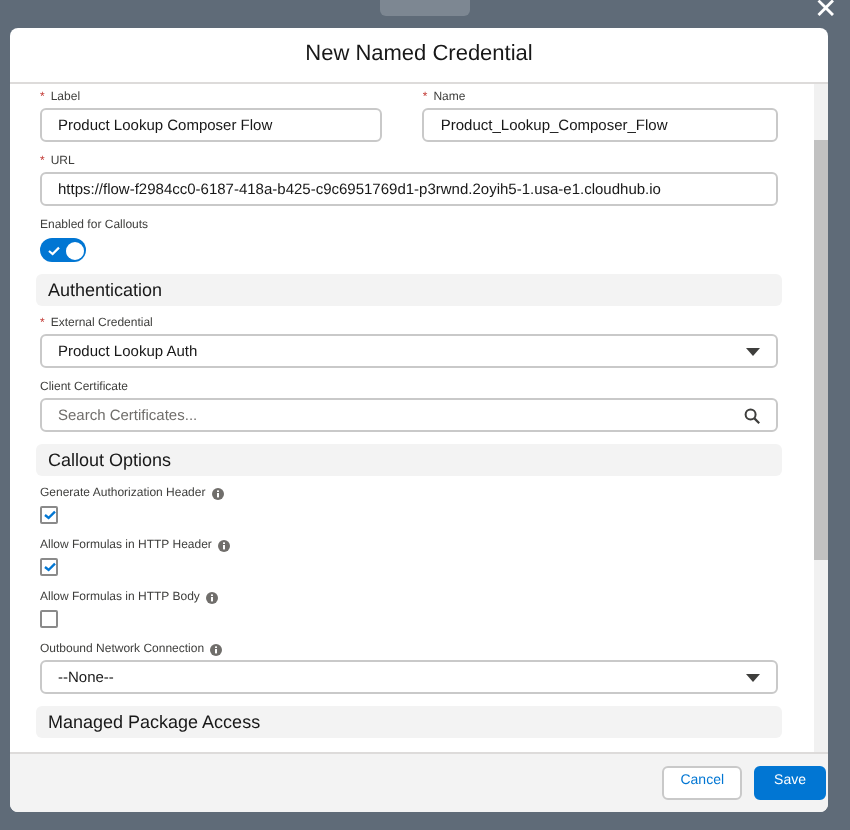  Describe the element at coordinates (821, 418) in the screenshot. I see `scrollbar` at that location.